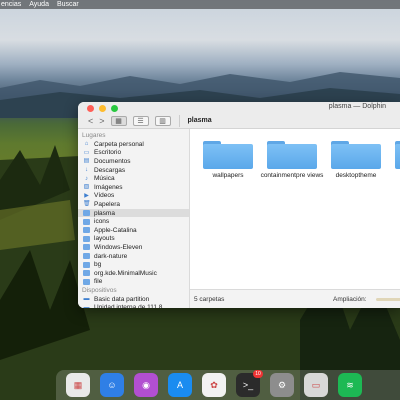  Describe the element at coordinates (133, 178) in the screenshot. I see `sidebar-item-m-sica: ♪ Música` at that location.